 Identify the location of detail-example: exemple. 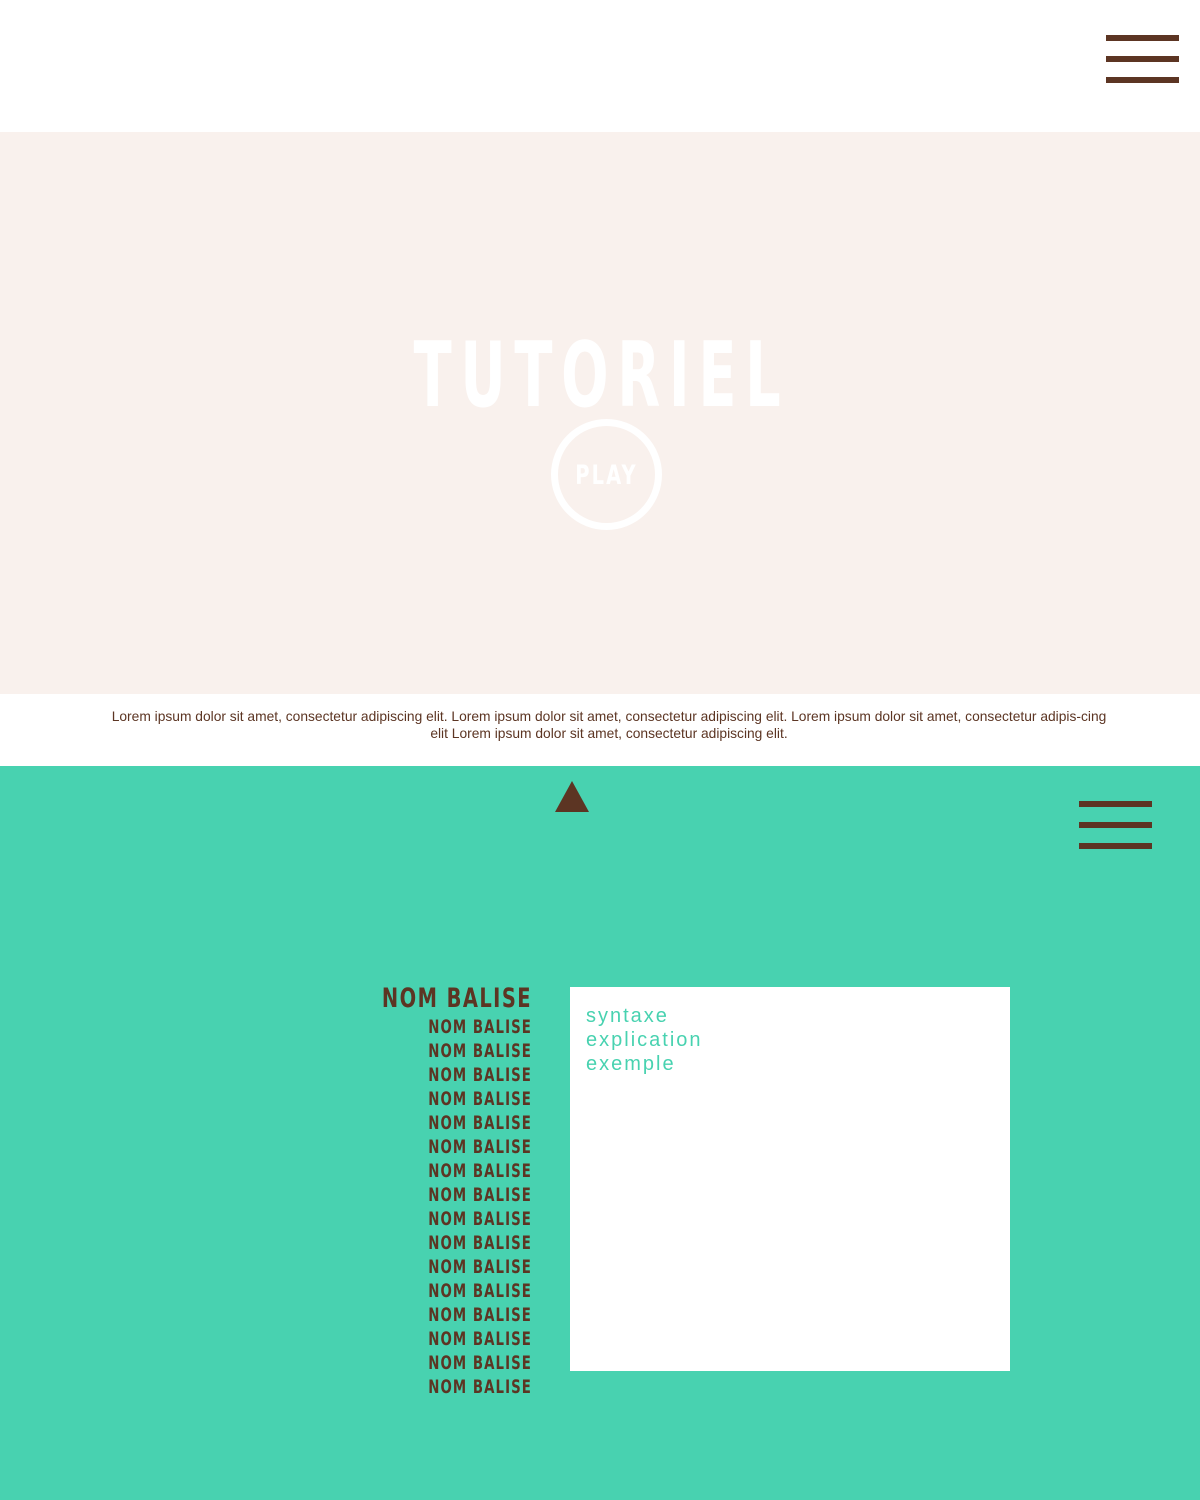
(631, 1064).